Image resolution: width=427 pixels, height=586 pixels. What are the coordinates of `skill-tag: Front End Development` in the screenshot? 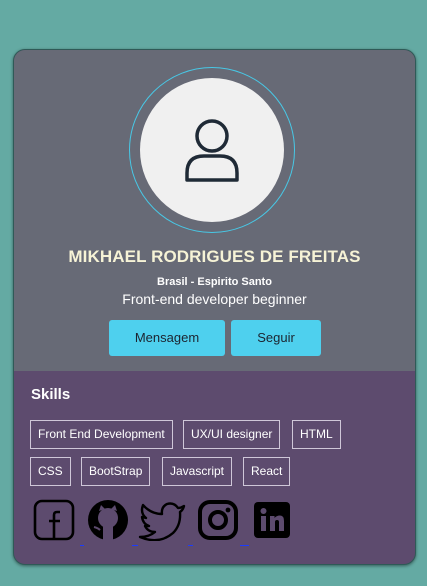 It's located at (101, 434).